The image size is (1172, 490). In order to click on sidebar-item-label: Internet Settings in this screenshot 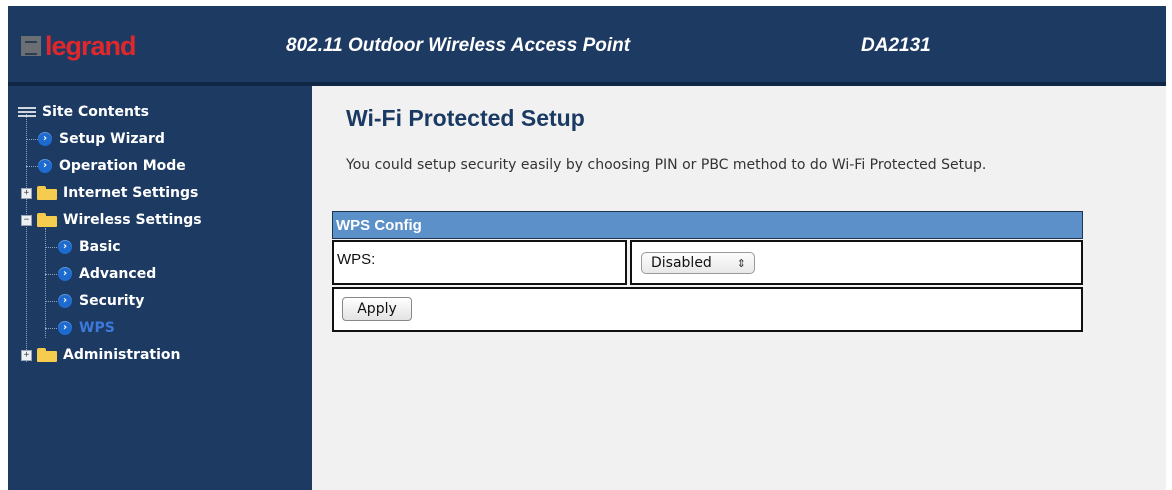, I will do `click(131, 193)`.